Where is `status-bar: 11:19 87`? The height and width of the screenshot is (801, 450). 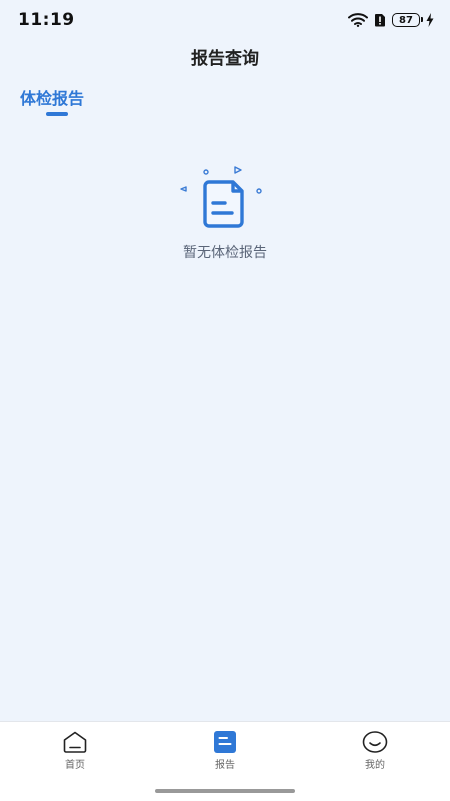 status-bar: 11:19 87 is located at coordinates (225, 19).